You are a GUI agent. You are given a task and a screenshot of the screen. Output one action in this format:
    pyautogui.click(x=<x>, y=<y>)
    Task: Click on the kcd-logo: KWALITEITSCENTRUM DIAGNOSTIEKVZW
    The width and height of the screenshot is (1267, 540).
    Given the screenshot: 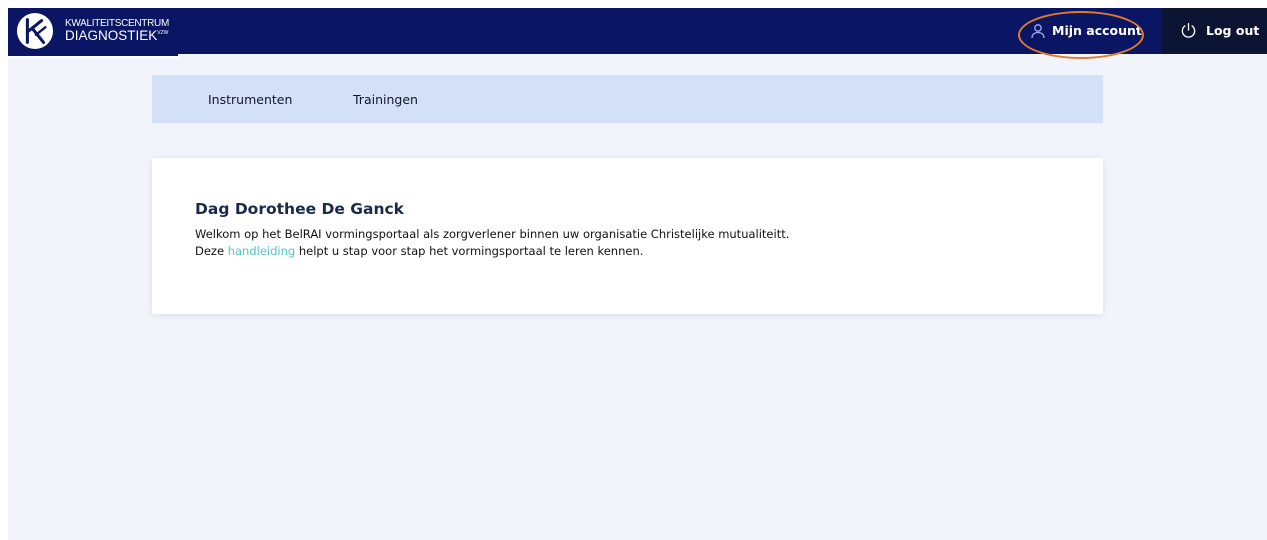 What is the action you would take?
    pyautogui.click(x=93, y=33)
    